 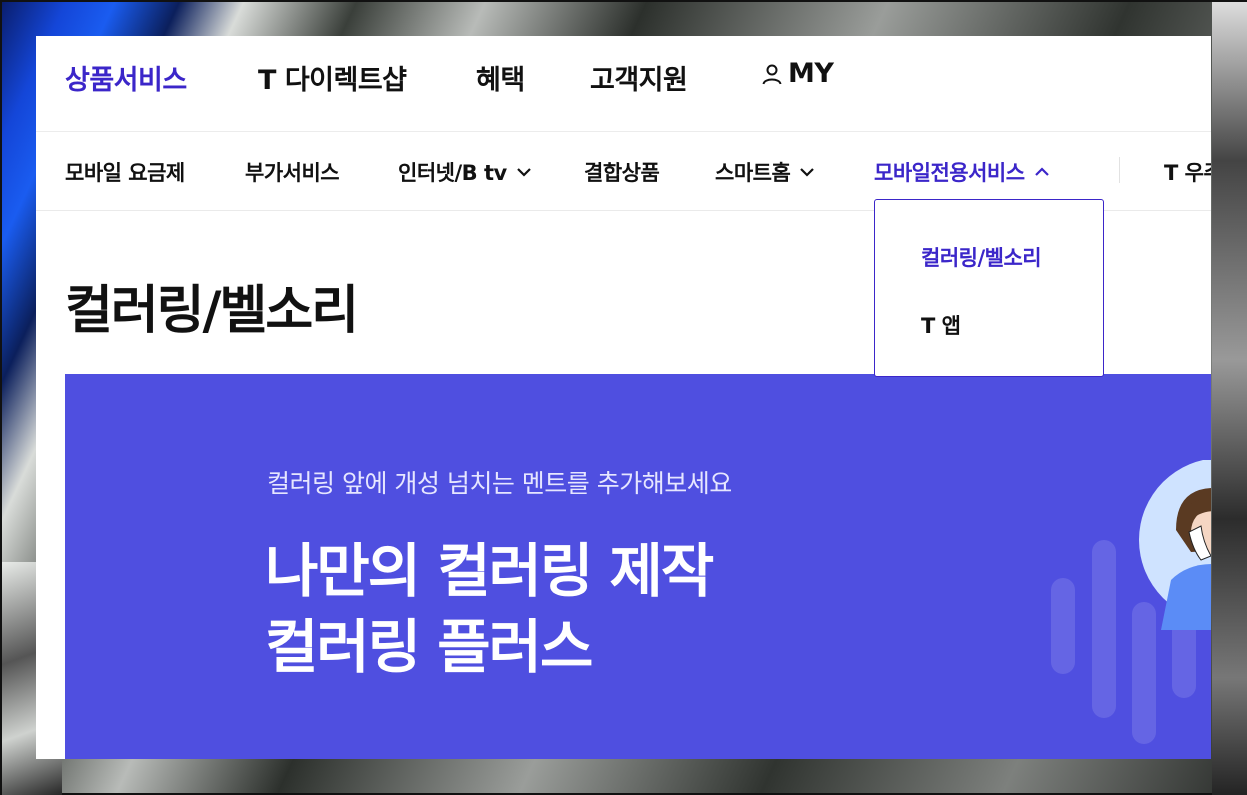 I want to click on subnav-label: 부가서비스, so click(x=292, y=173).